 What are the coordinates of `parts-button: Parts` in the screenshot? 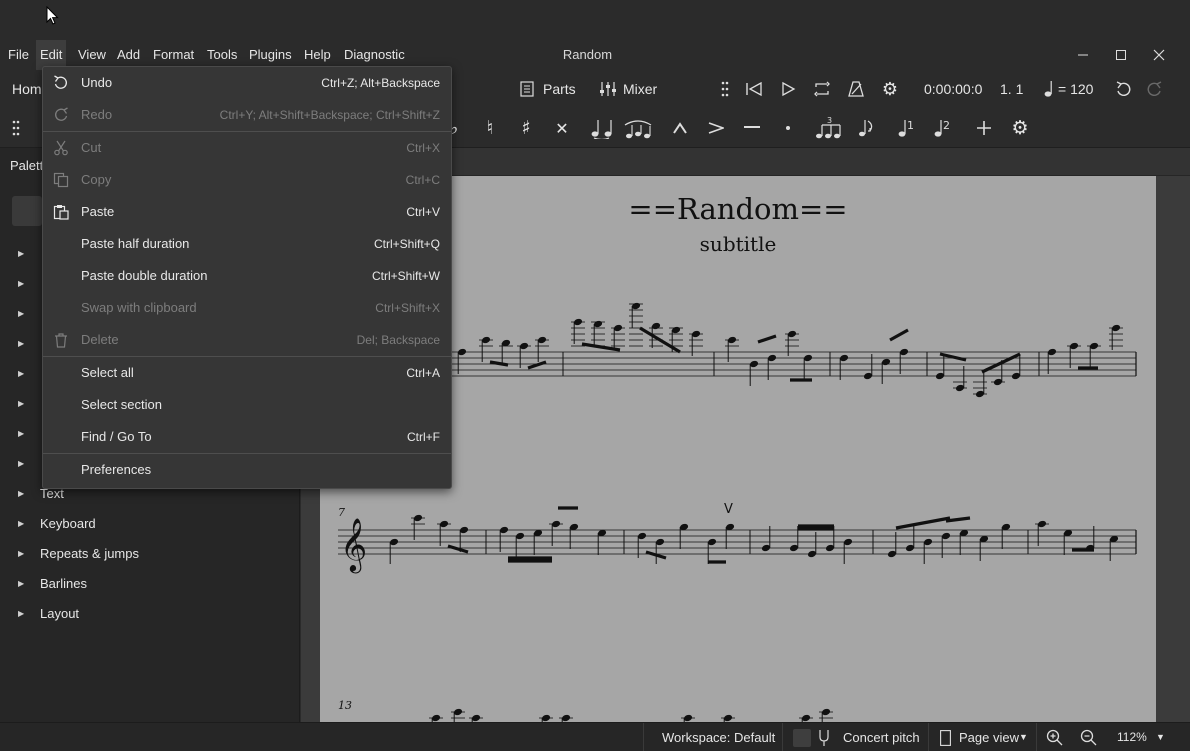 It's located at (559, 89).